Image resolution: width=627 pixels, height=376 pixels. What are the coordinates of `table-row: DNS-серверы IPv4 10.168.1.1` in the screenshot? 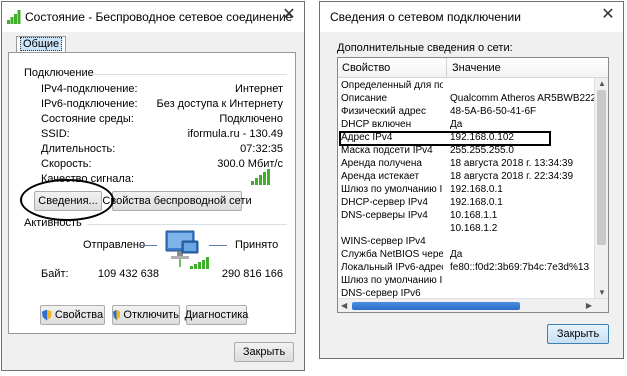 It's located at (468, 216).